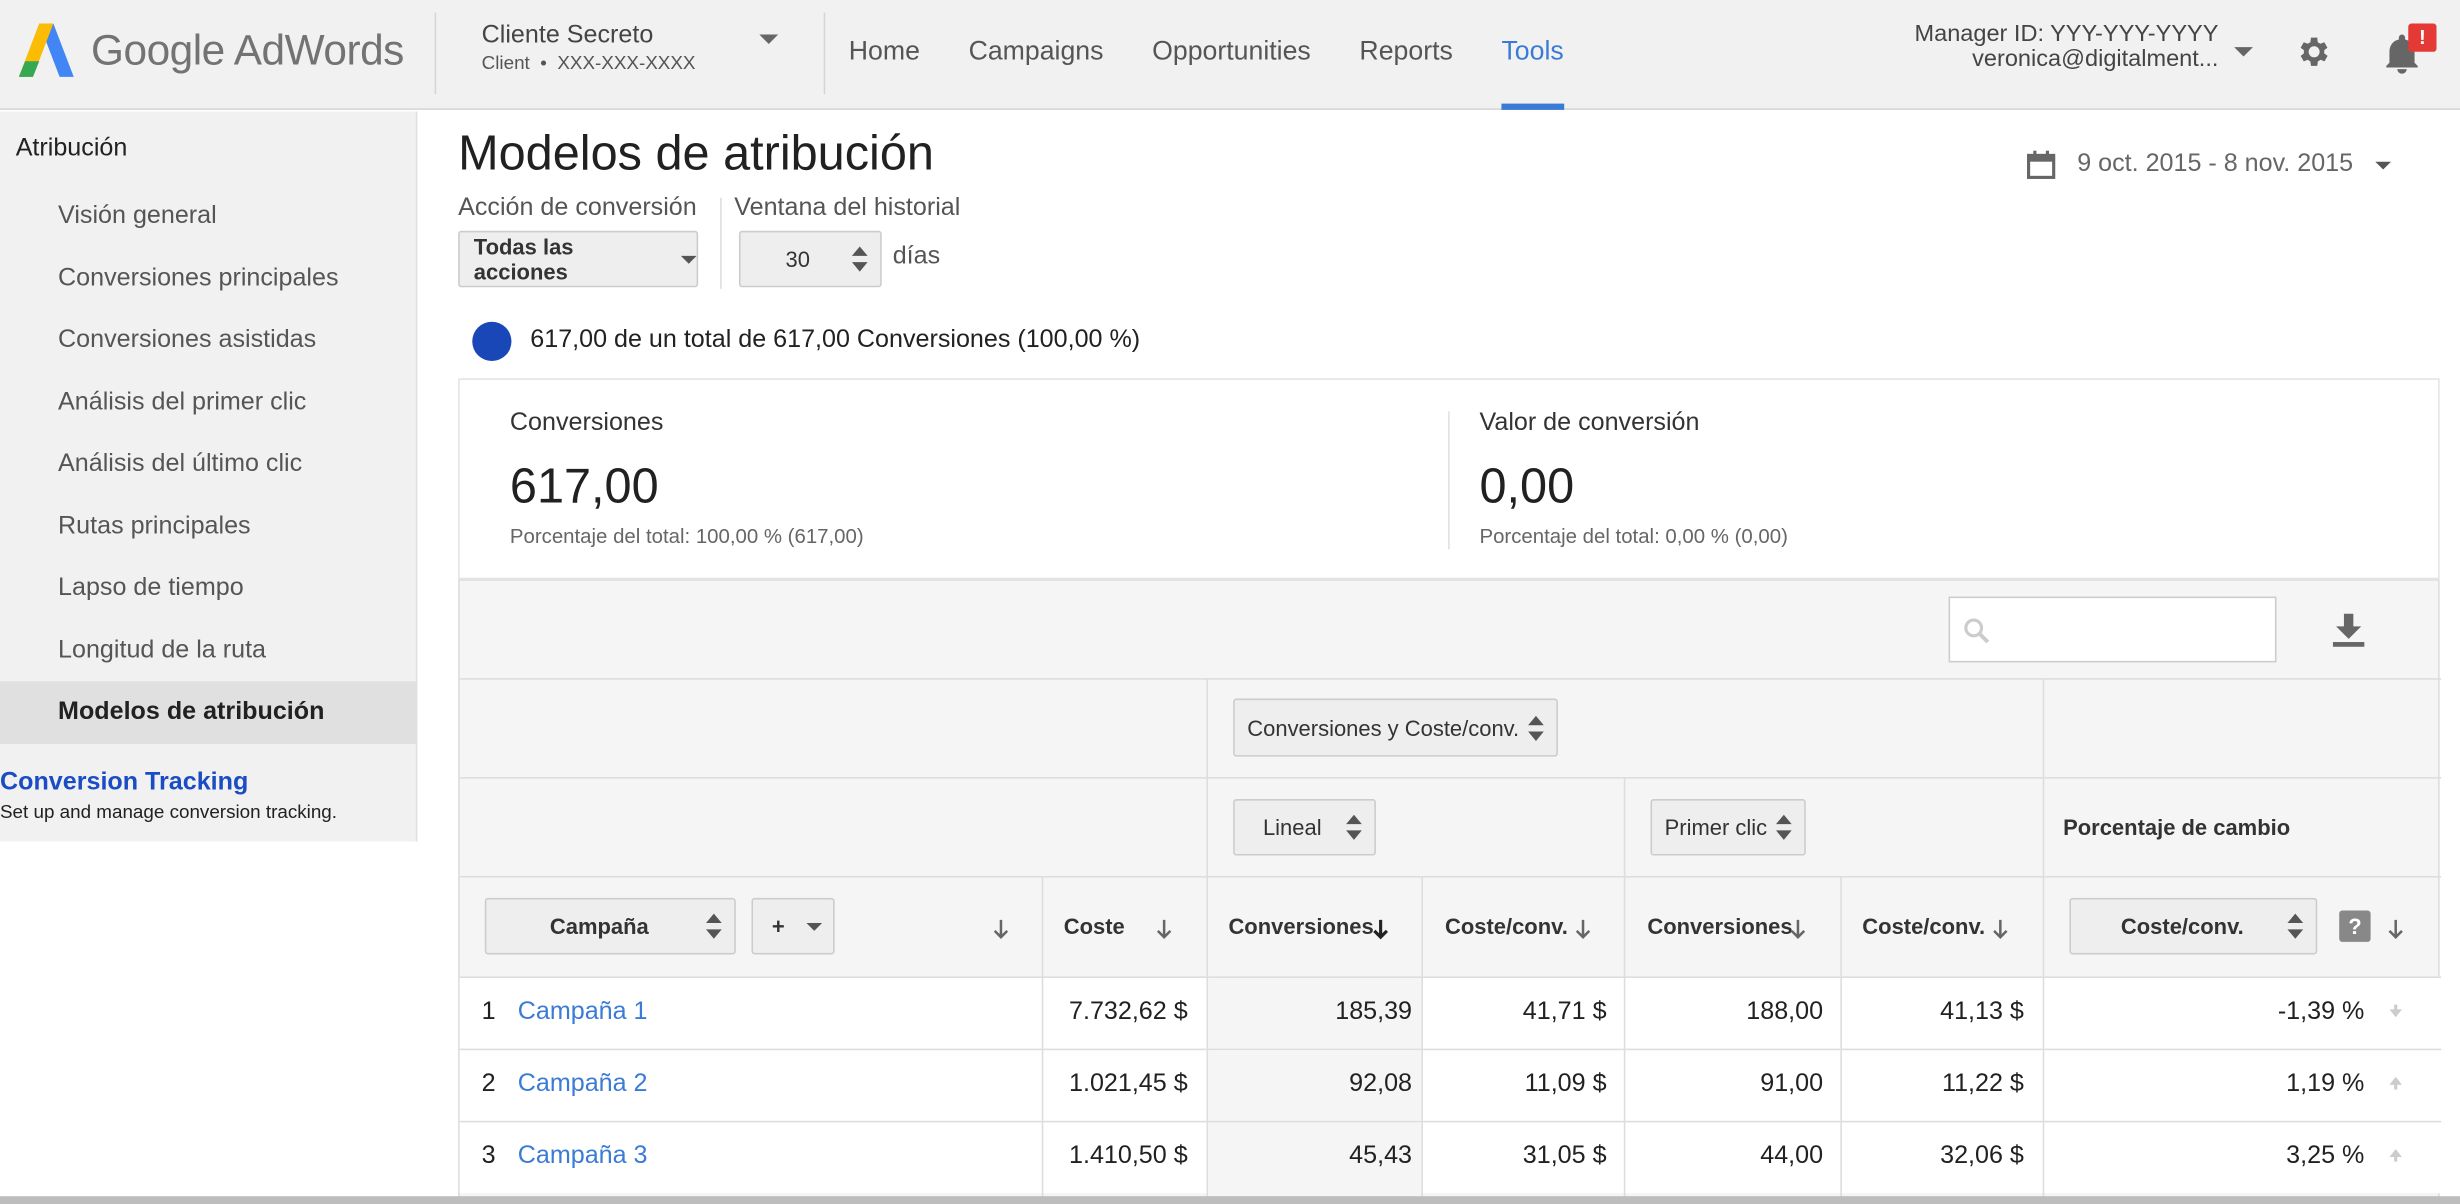  I want to click on conversions-value: 617,00, so click(584, 486).